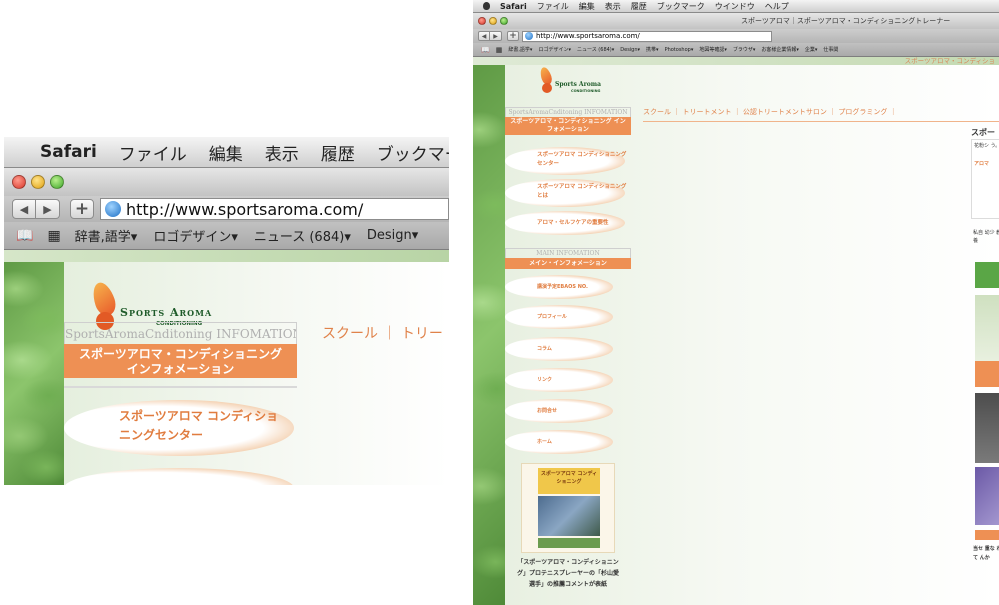 The width and height of the screenshot is (999, 605). What do you see at coordinates (986, 237) in the screenshot?
I see `right-snippet: 私自 幼少 教養` at bounding box center [986, 237].